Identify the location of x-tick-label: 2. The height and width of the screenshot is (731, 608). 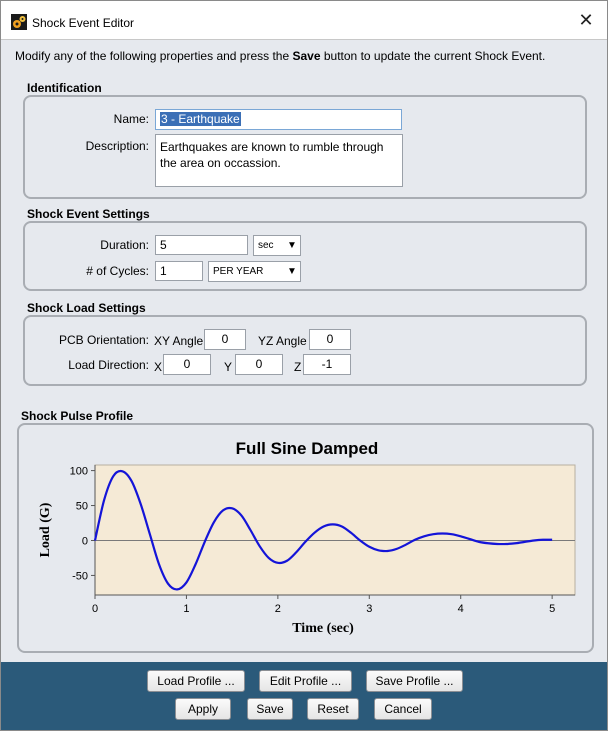
(278, 609).